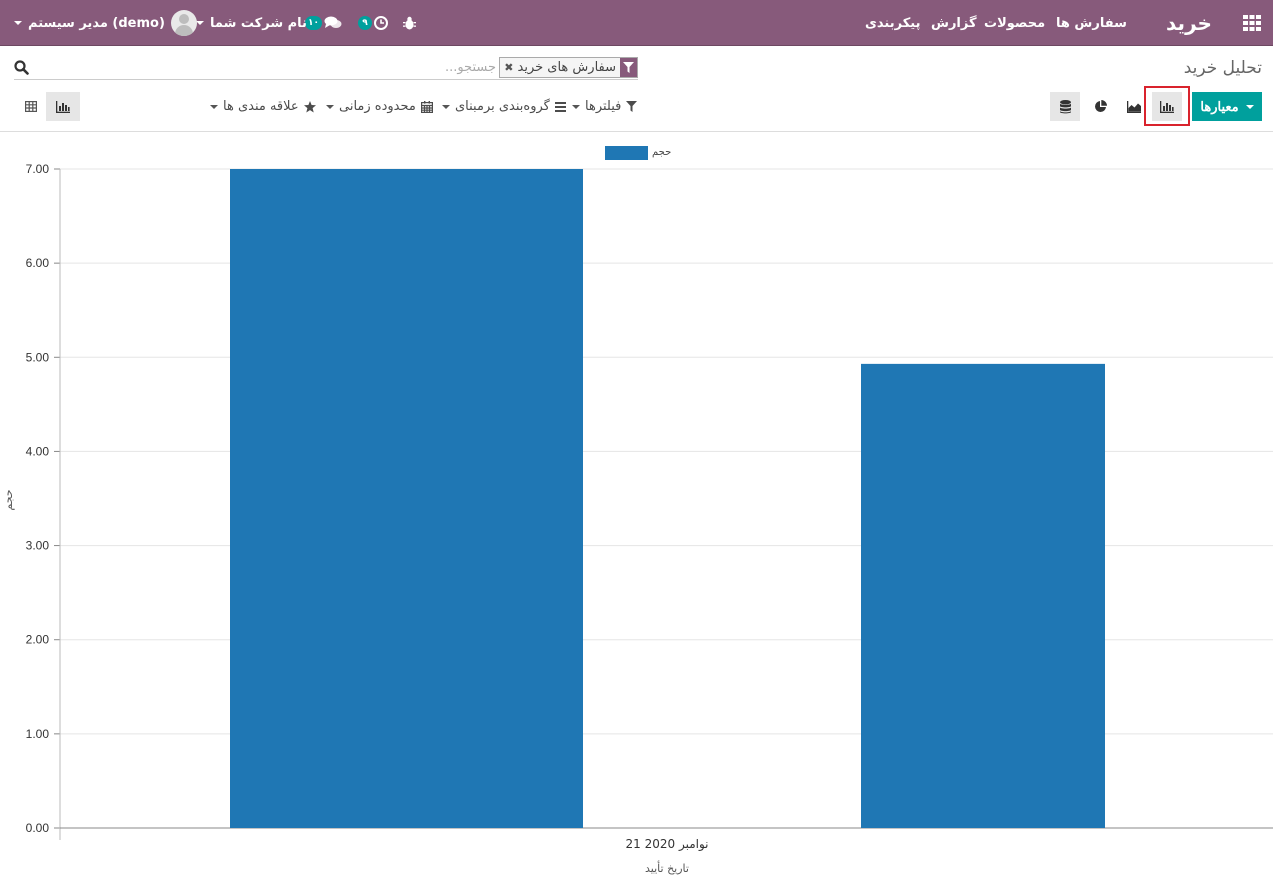  I want to click on y-tick-label: 0.00, so click(38, 828).